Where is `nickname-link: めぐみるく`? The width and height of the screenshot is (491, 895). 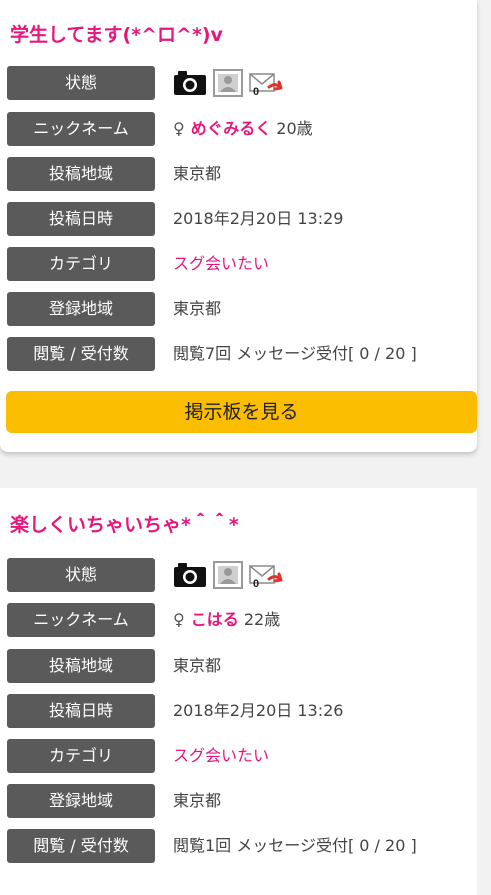 nickname-link: めぐみるく is located at coordinates (231, 128).